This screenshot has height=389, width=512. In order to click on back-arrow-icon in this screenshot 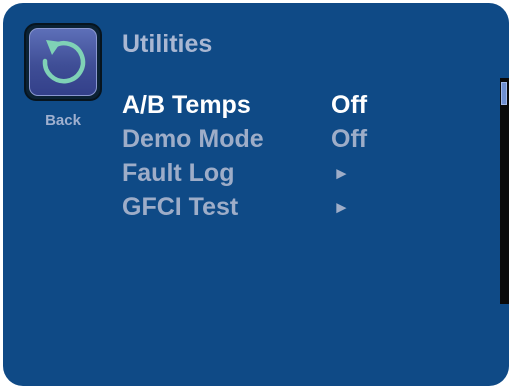, I will do `click(64, 62)`.